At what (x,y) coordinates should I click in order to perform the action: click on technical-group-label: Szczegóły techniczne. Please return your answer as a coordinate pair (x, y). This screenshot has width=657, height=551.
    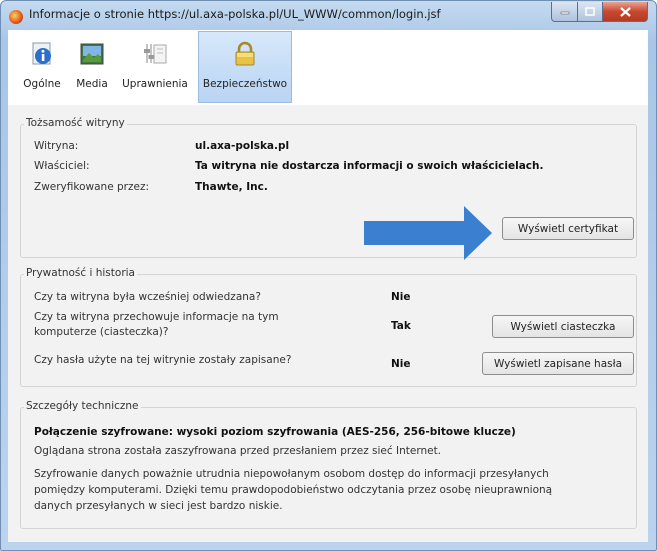
    Looking at the image, I should click on (82, 406).